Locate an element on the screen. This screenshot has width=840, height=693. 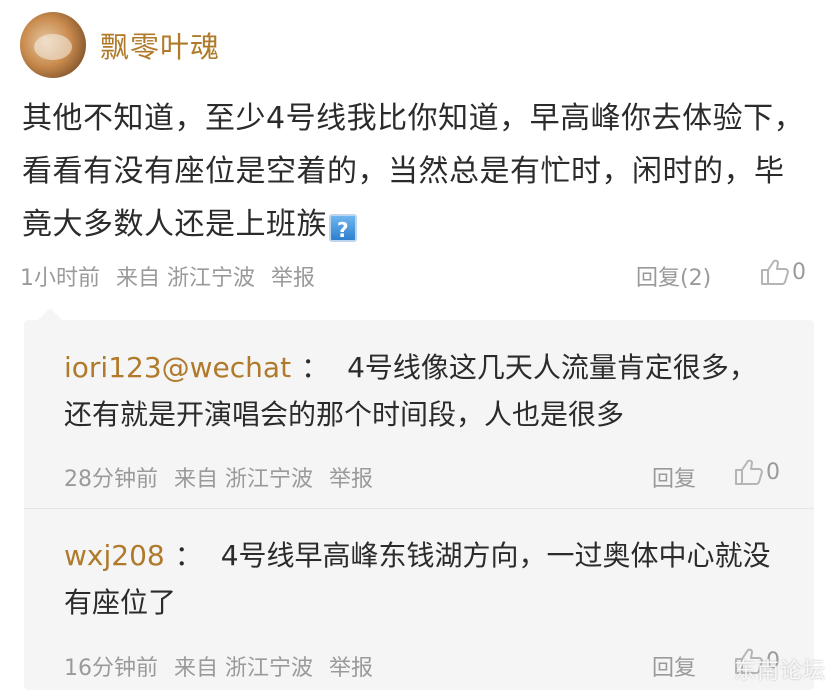
comment-1-user: iori123@wechat is located at coordinates (177, 367).